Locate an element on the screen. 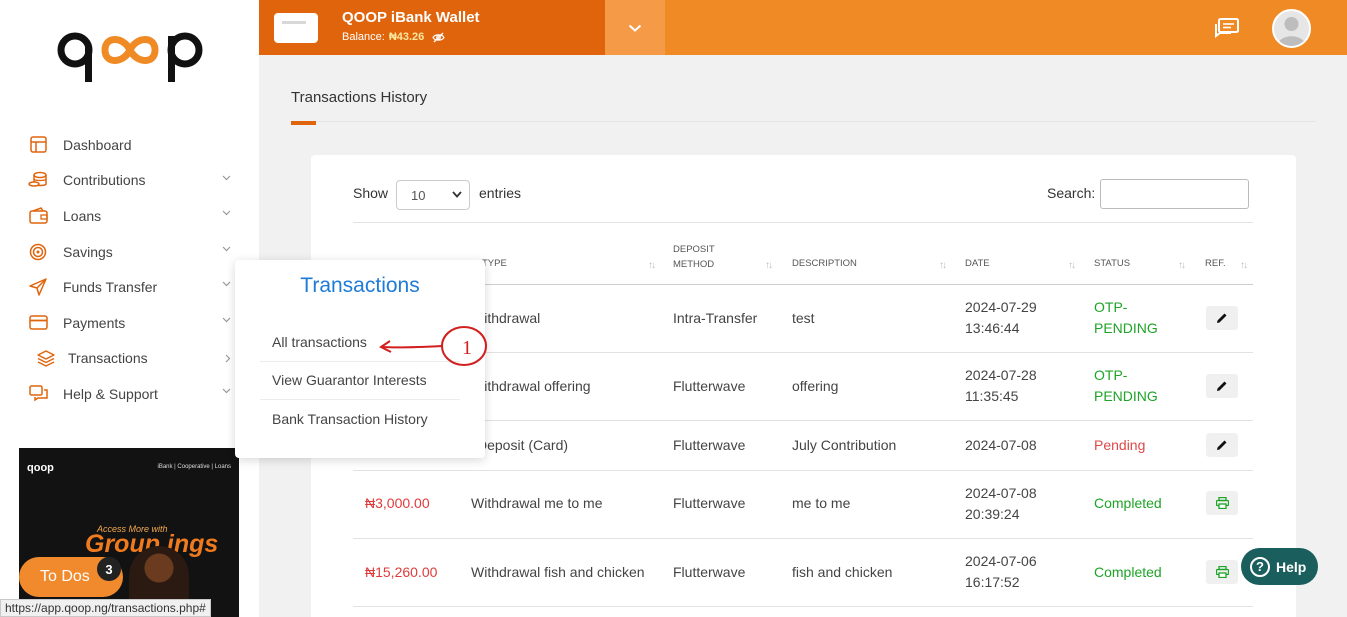 The width and height of the screenshot is (1347, 617). wallet-panel: QOOP iBank Wallet Balance: ₦43.26 is located at coordinates (432, 27).